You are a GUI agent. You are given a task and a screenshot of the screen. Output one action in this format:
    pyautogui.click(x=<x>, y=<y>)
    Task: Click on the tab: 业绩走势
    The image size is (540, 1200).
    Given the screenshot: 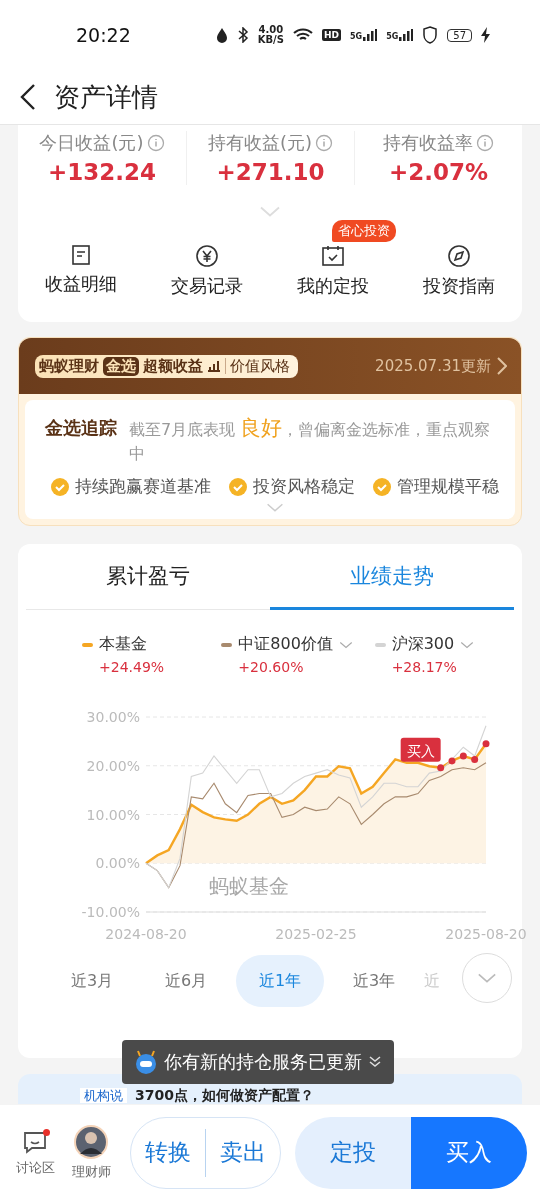 What is the action you would take?
    pyautogui.click(x=392, y=577)
    